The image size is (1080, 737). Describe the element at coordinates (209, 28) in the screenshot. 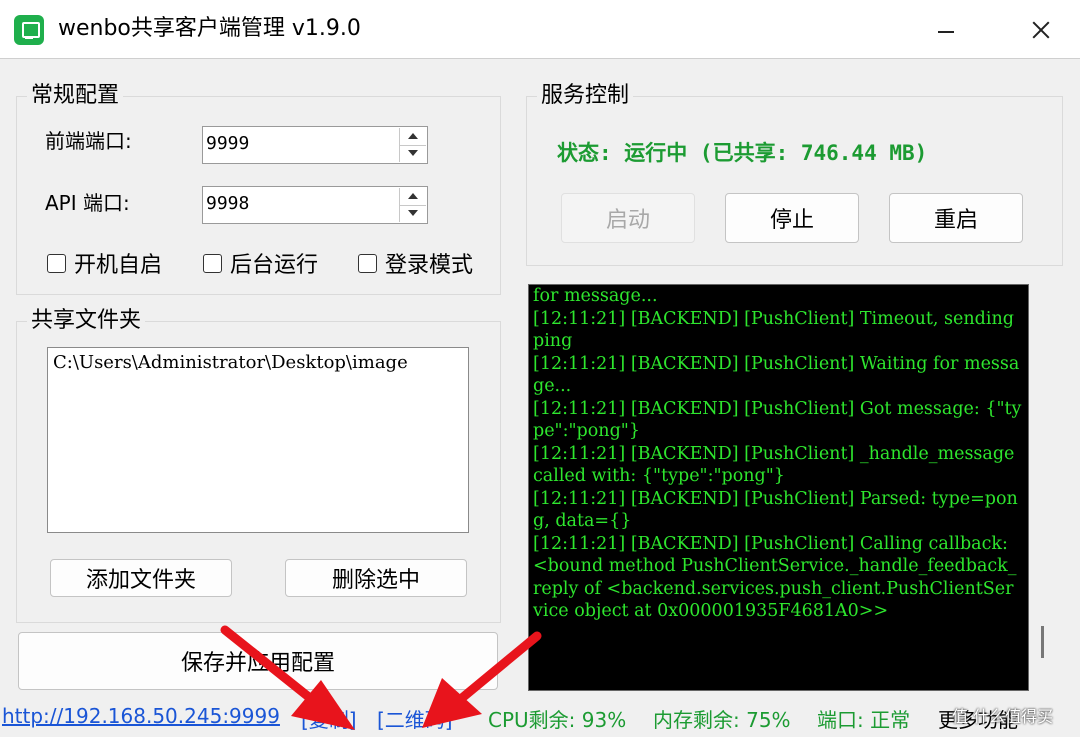

I see `window-title: wenbo共享客户端管理 v1.9.0` at that location.